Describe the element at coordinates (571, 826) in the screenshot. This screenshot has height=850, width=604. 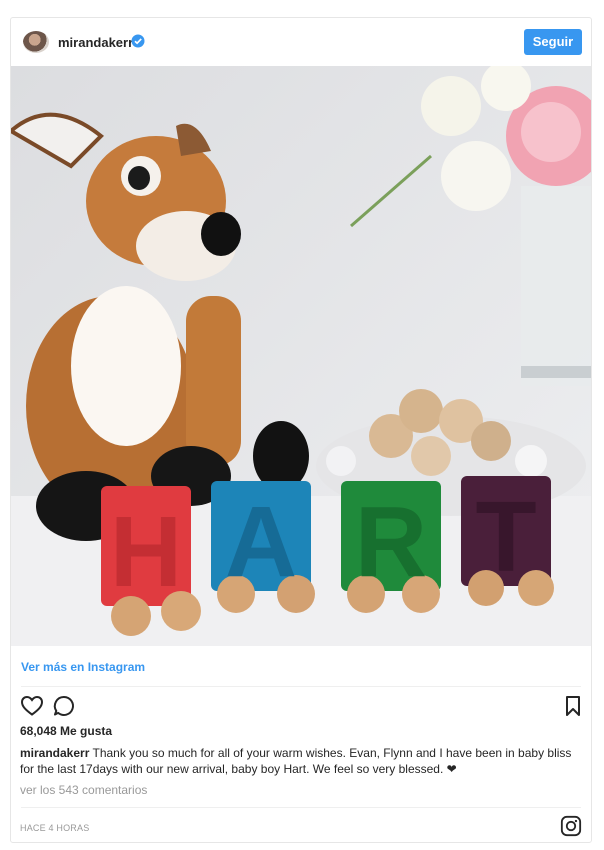
I see `instagram-logo-icon` at that location.